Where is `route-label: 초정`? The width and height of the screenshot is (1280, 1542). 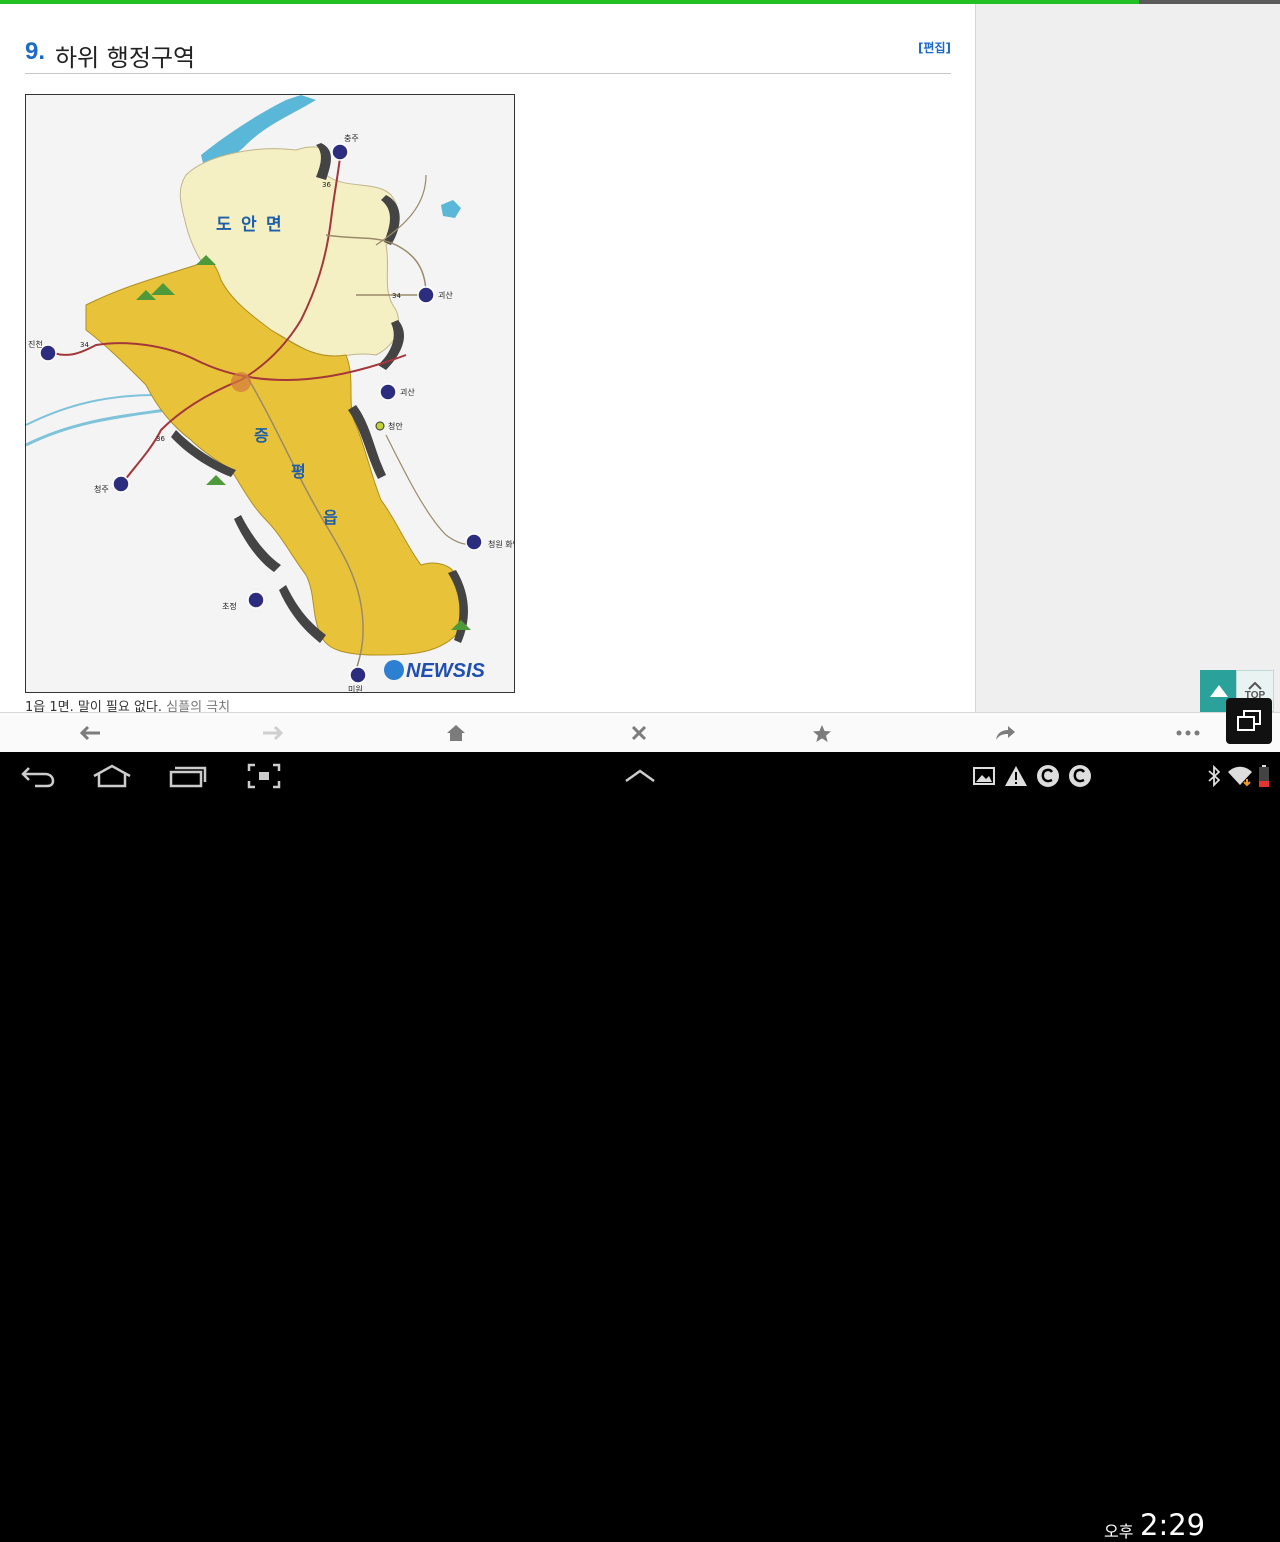 route-label: 초정 is located at coordinates (229, 606).